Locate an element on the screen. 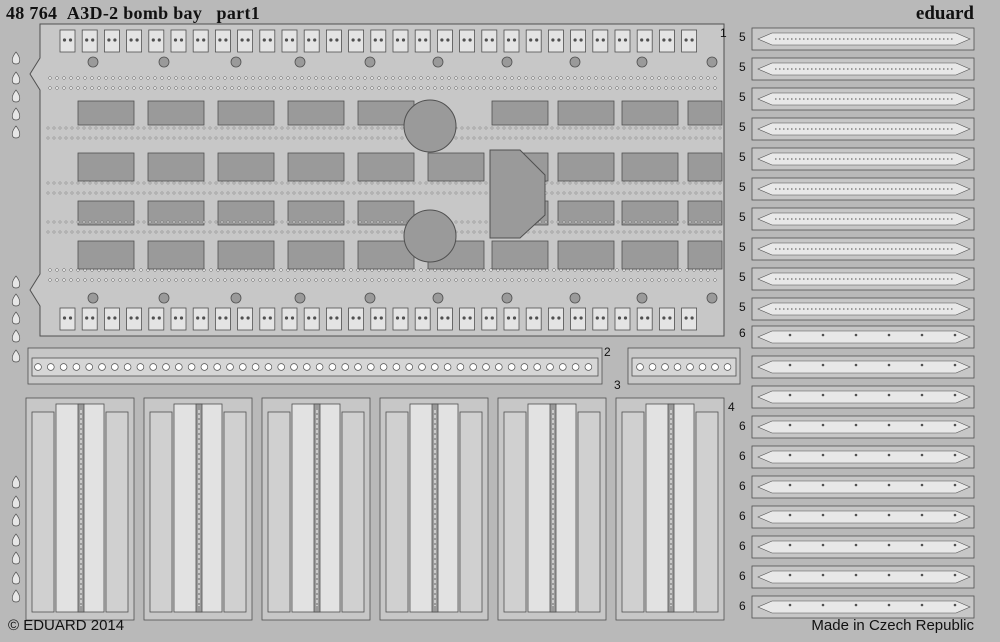 Image resolution: width=1000 pixels, height=642 pixels. fastener-hole is located at coordinates (164, 62).